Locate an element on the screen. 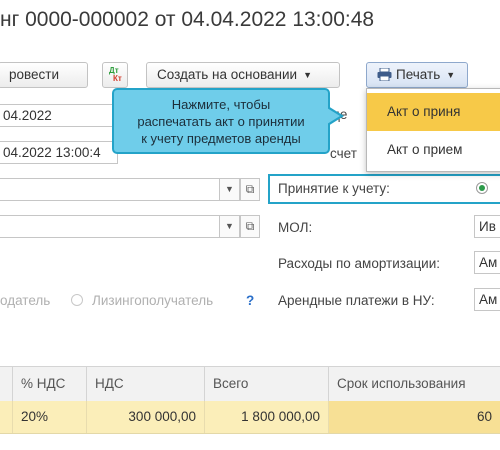 The width and height of the screenshot is (500, 450). column-header is located at coordinates (6, 384).